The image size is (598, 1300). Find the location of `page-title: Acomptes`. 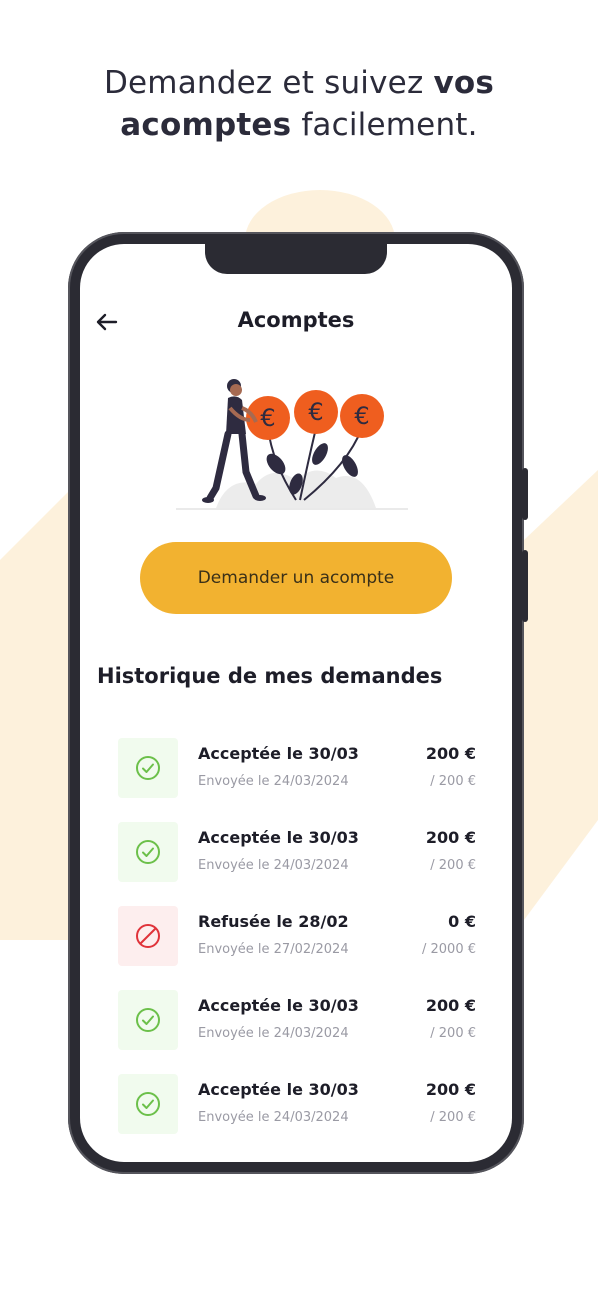

page-title: Acomptes is located at coordinates (296, 320).